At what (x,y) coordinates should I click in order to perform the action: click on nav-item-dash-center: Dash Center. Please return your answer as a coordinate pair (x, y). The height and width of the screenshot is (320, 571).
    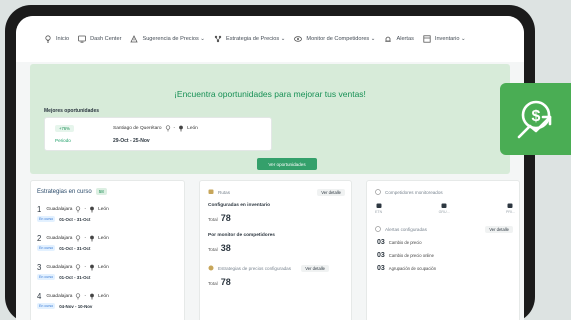
    Looking at the image, I should click on (99, 39).